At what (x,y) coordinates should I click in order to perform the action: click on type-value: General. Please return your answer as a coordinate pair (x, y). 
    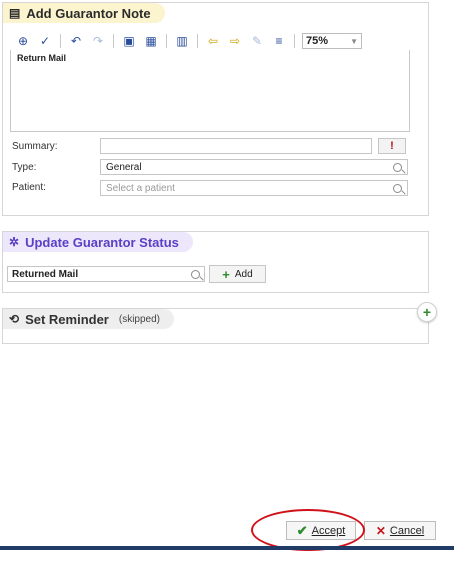
    Looking at the image, I should click on (124, 167).